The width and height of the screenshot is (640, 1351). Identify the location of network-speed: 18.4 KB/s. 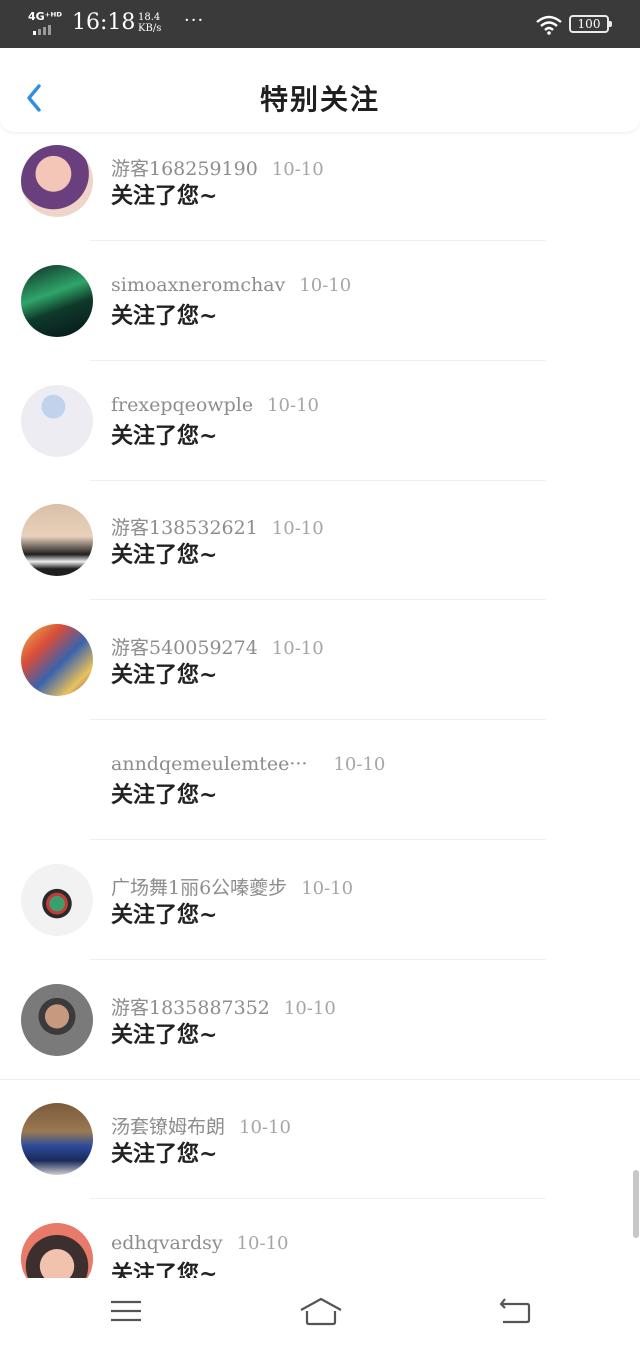
(149, 23).